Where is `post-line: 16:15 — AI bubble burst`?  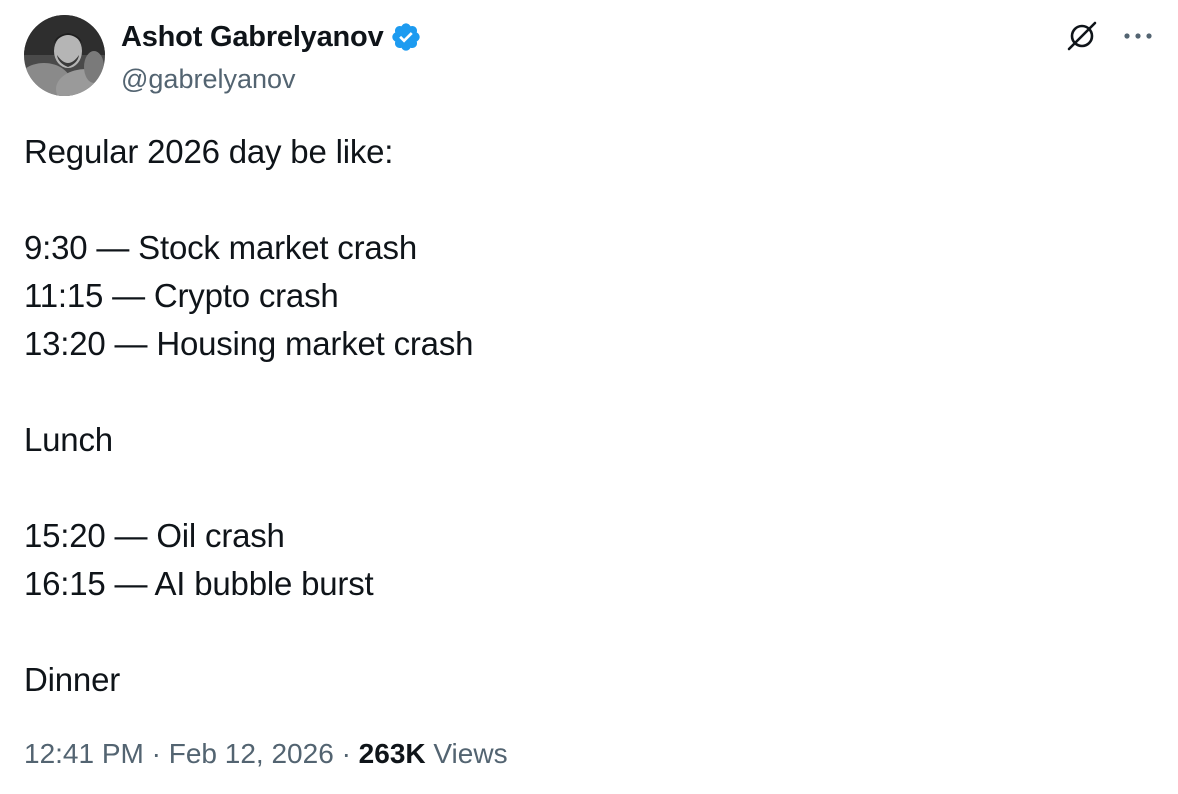 post-line: 16:15 — AI bubble burst is located at coordinates (199, 583).